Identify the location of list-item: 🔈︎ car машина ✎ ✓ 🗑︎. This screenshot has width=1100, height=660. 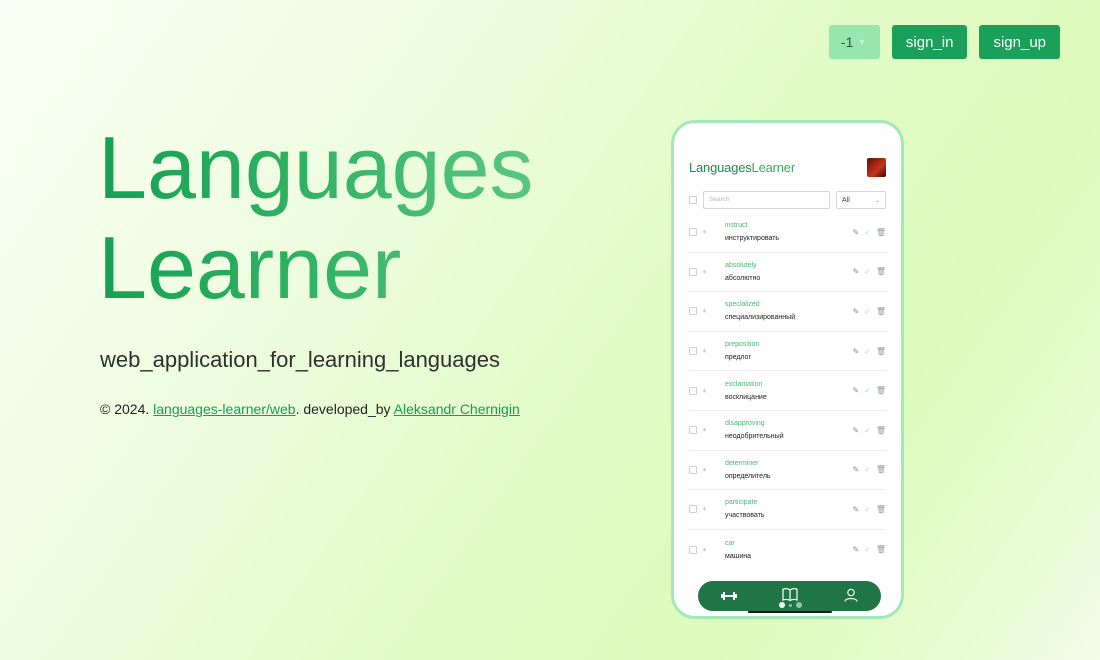
(787, 550).